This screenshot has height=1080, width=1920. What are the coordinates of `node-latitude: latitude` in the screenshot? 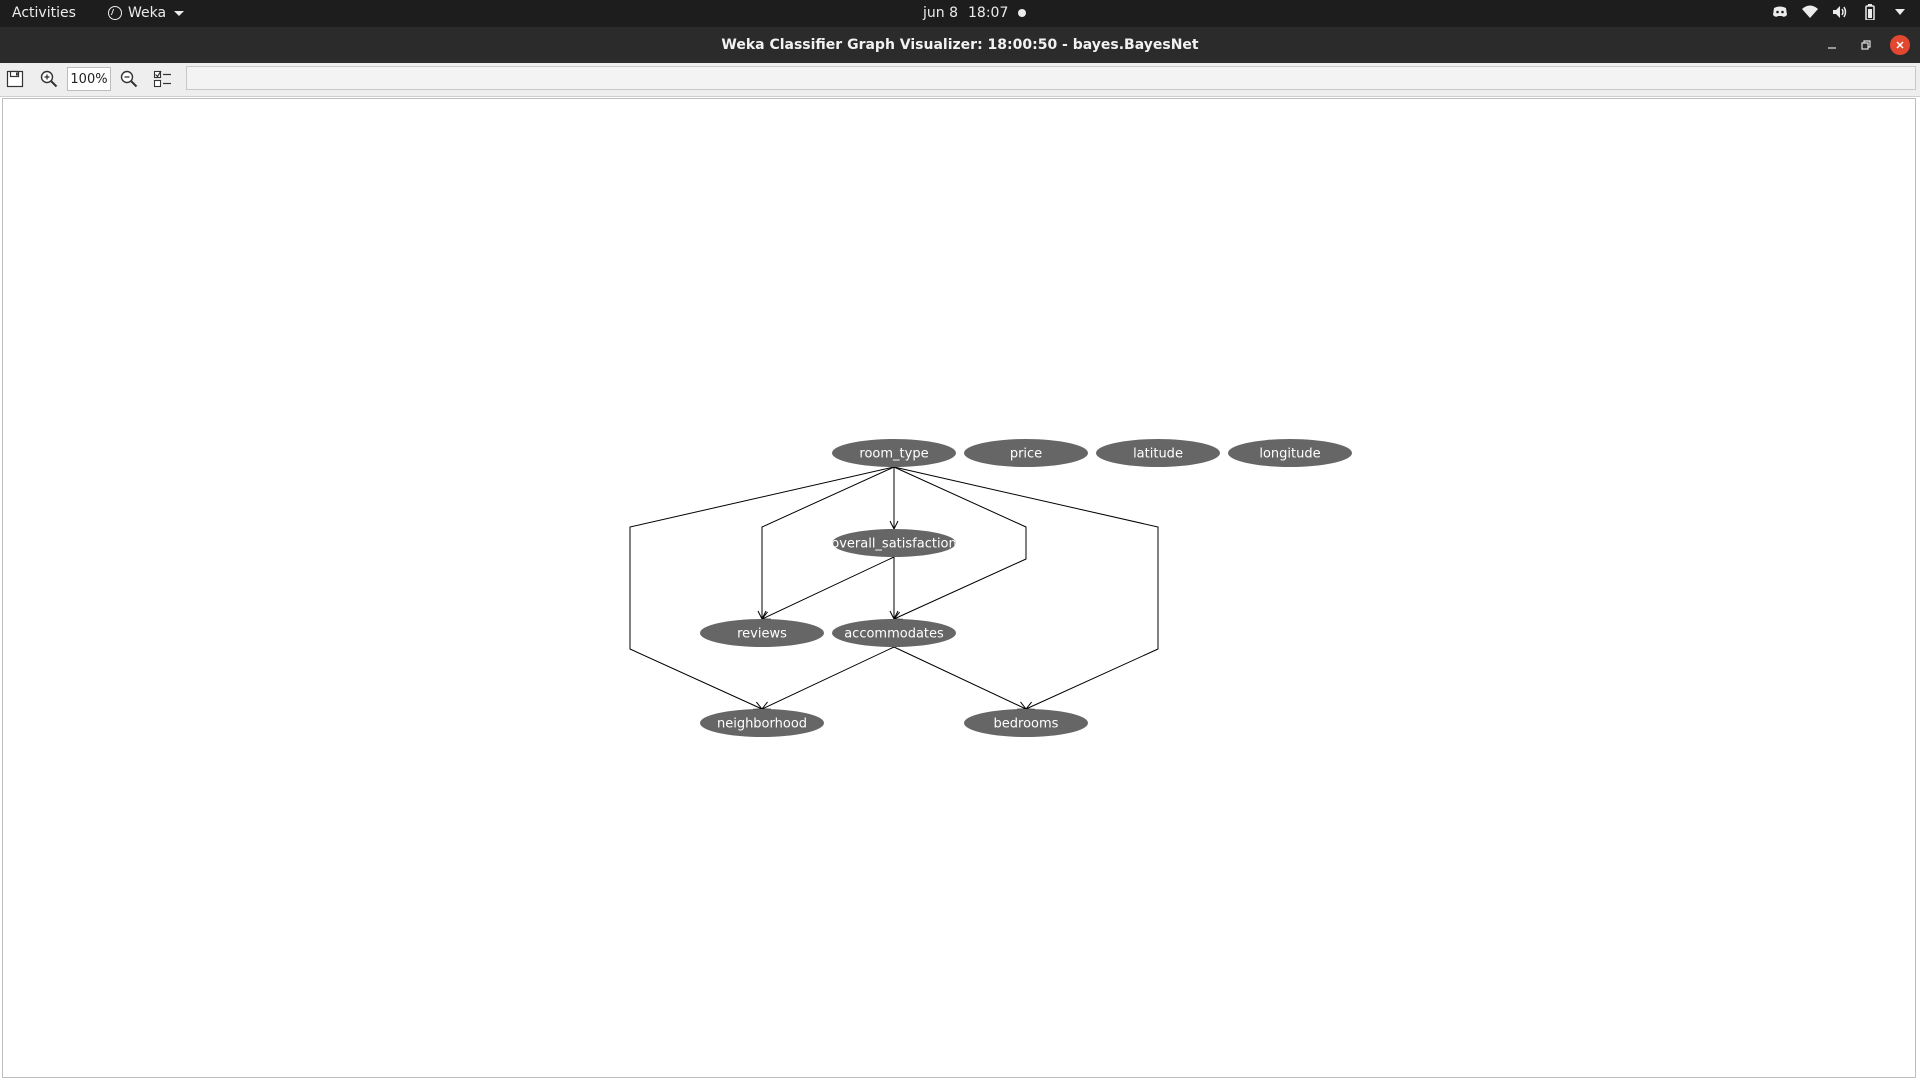 It's located at (1158, 453).